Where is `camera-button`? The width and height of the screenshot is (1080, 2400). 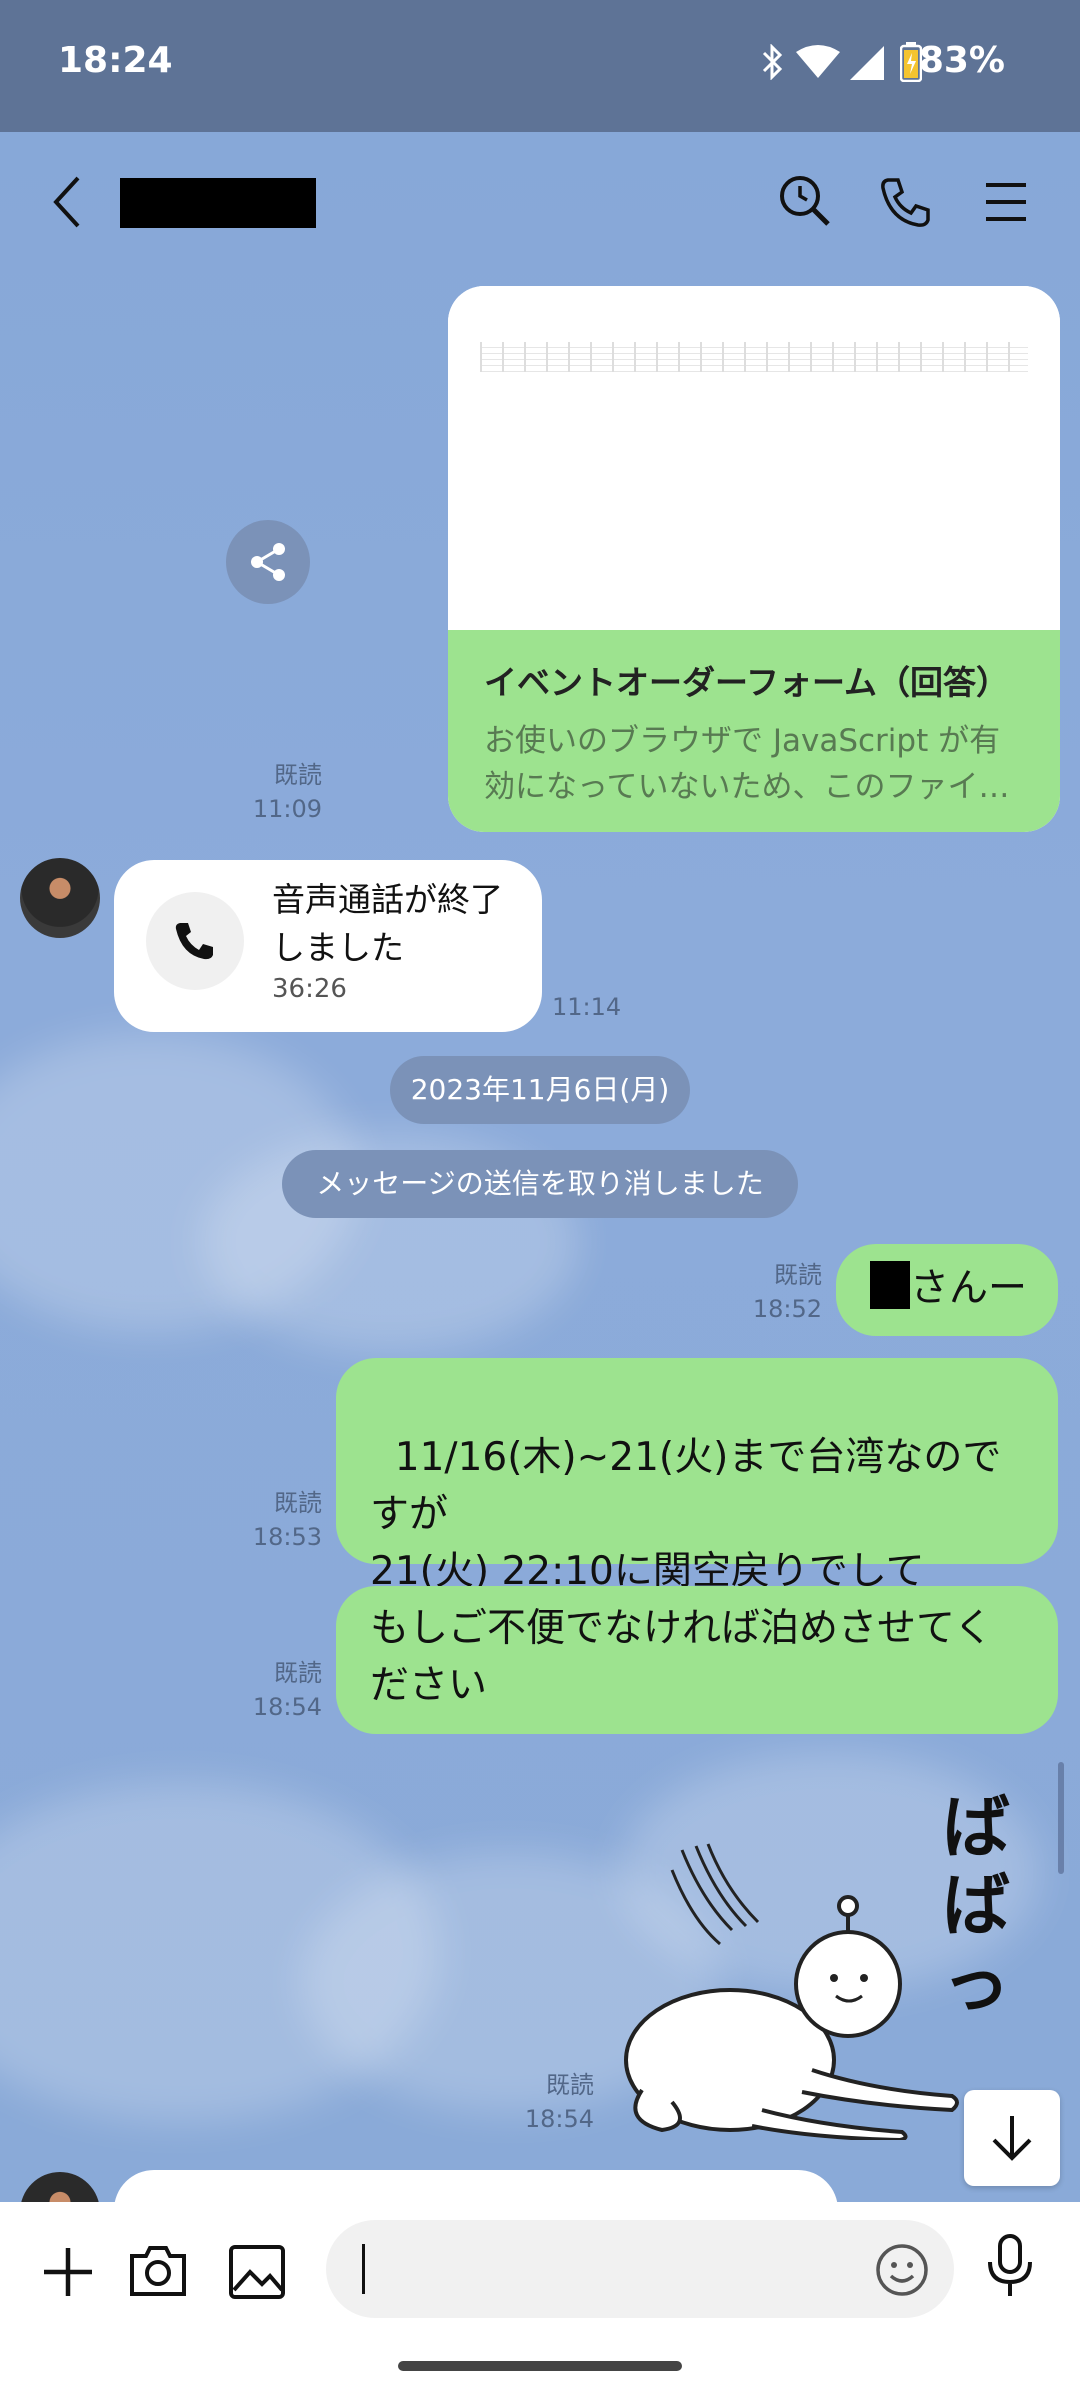 camera-button is located at coordinates (158, 2272).